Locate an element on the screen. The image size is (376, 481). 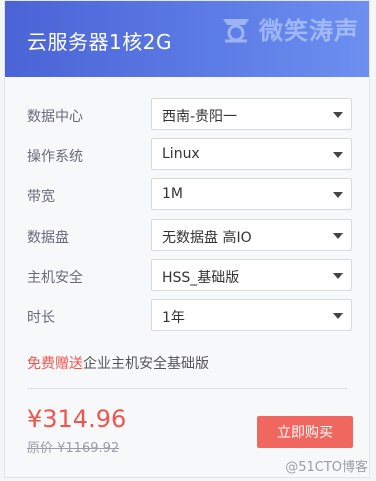
promo-note: 免费赠送企业主机安全基础版 is located at coordinates (118, 363).